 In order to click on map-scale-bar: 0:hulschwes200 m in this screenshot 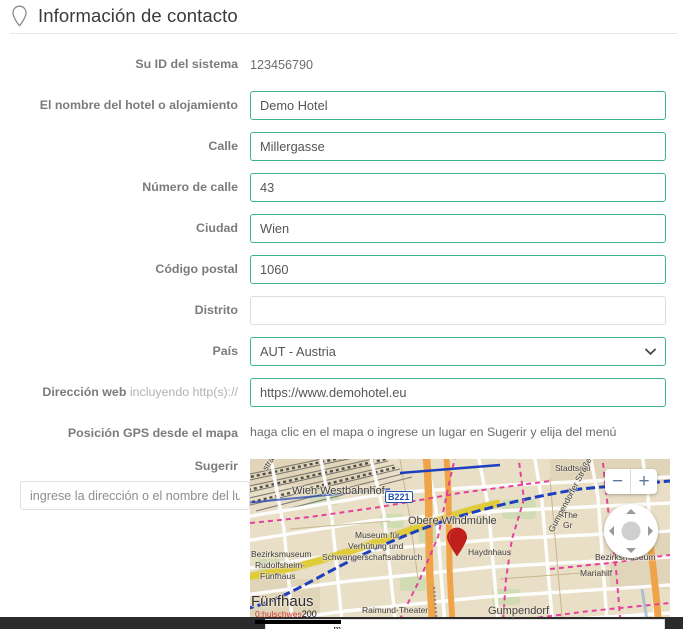, I will do `click(298, 619)`.